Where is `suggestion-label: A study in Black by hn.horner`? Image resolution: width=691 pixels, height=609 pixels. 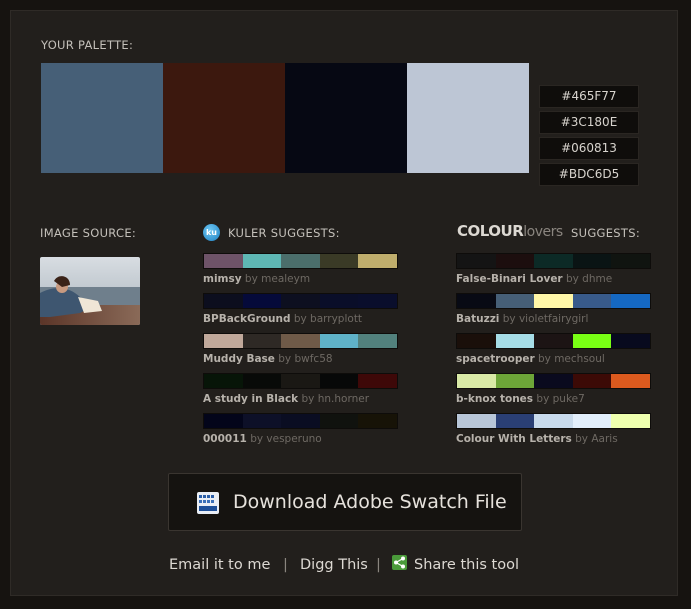
suggestion-label: A study in Black by hn.horner is located at coordinates (300, 400).